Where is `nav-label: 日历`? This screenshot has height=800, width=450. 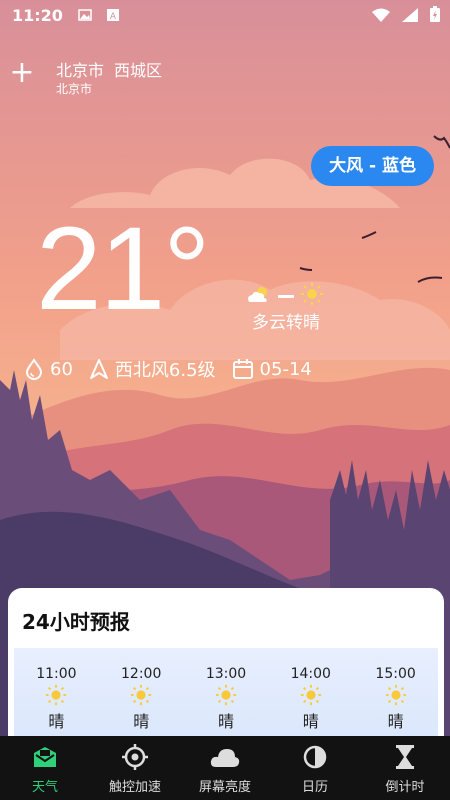 nav-label: 日历 is located at coordinates (314, 787).